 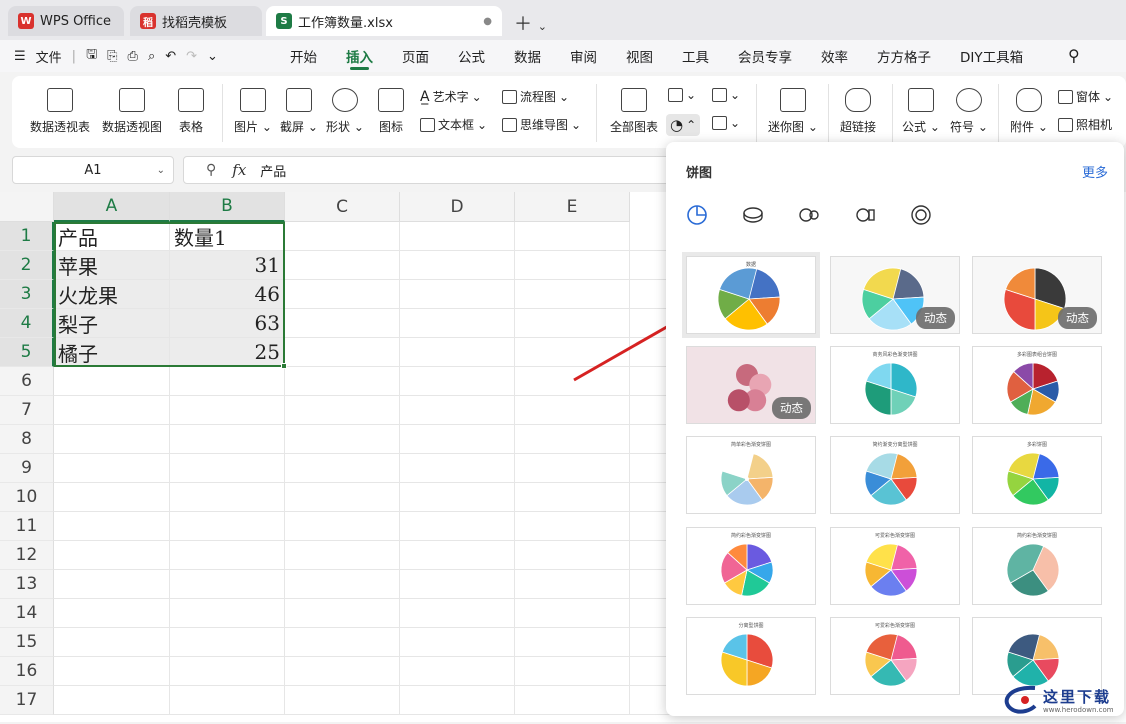 What do you see at coordinates (27, 439) in the screenshot?
I see `row-header: 8` at bounding box center [27, 439].